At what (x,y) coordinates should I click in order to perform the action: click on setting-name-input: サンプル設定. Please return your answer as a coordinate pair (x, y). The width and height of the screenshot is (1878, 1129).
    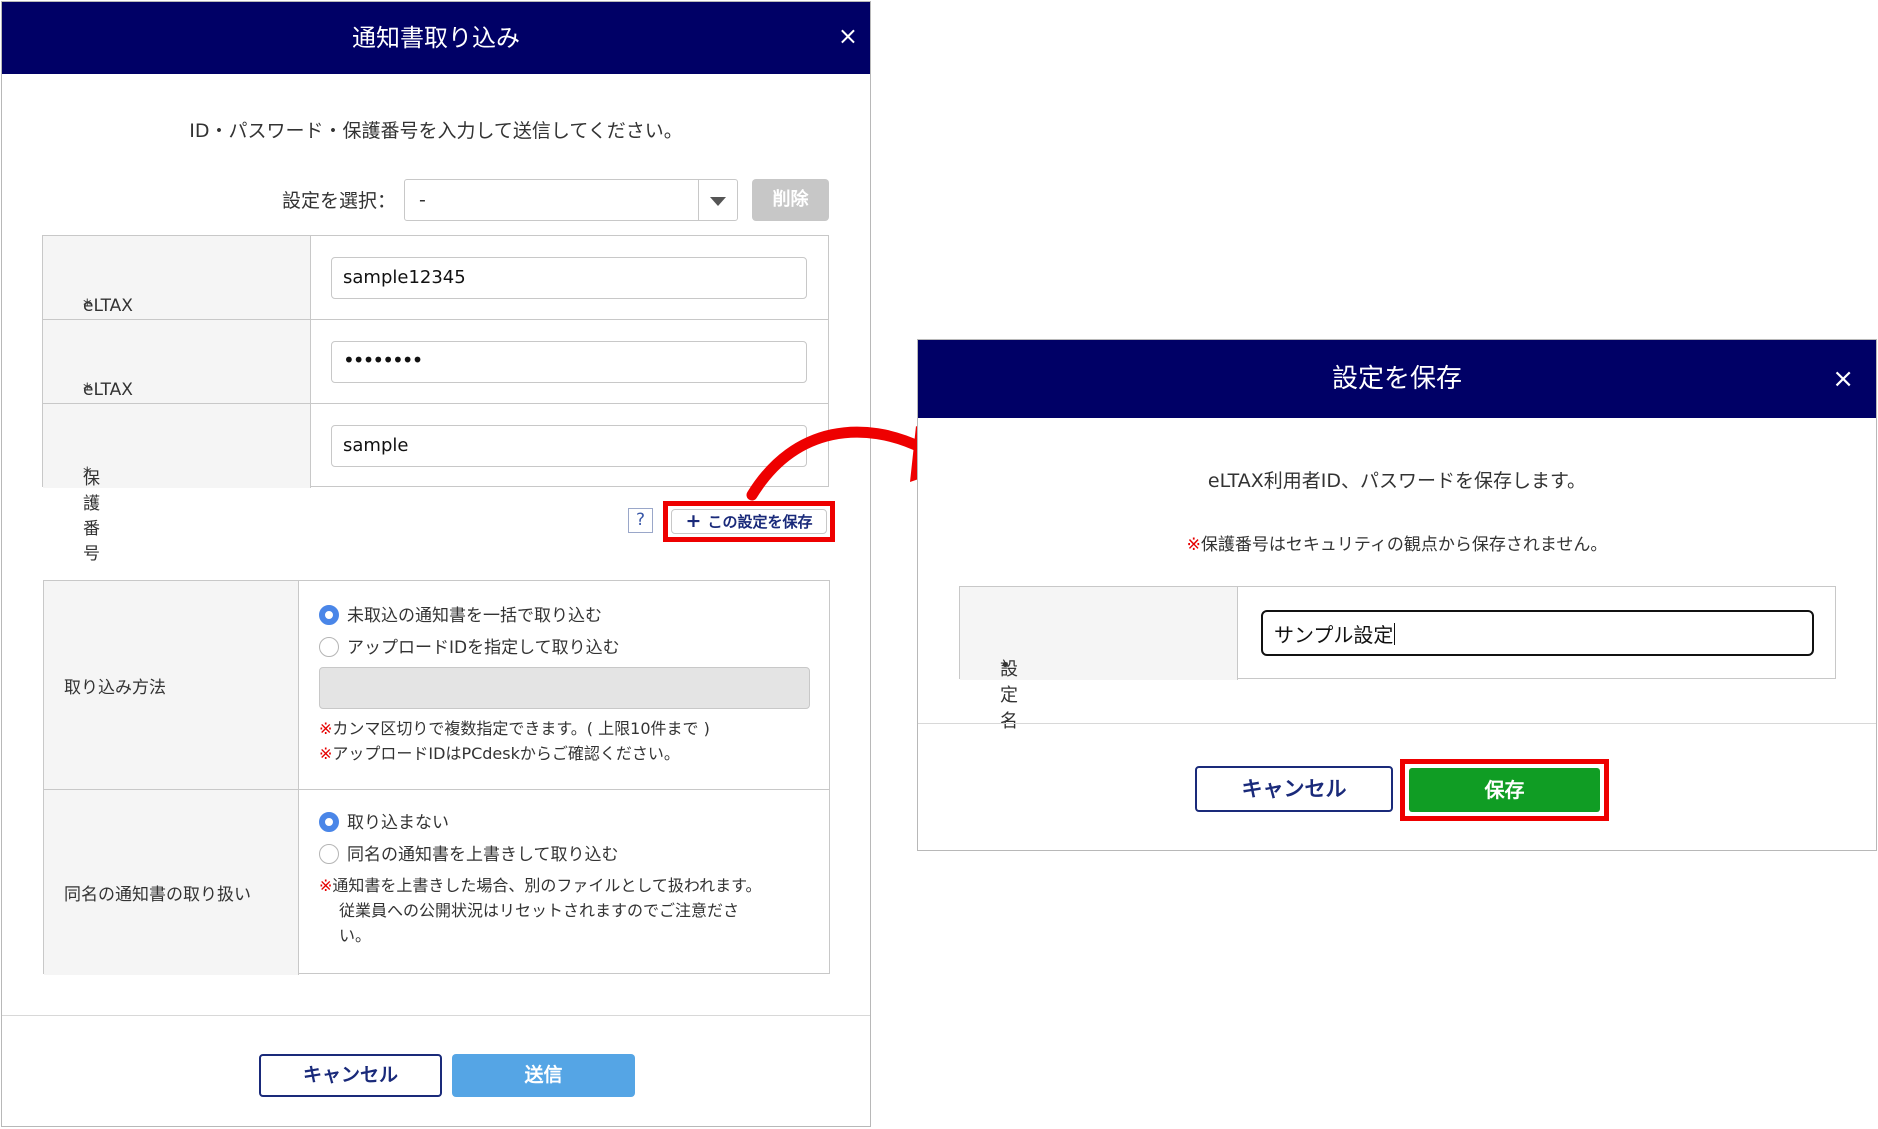
    Looking at the image, I should click on (1537, 633).